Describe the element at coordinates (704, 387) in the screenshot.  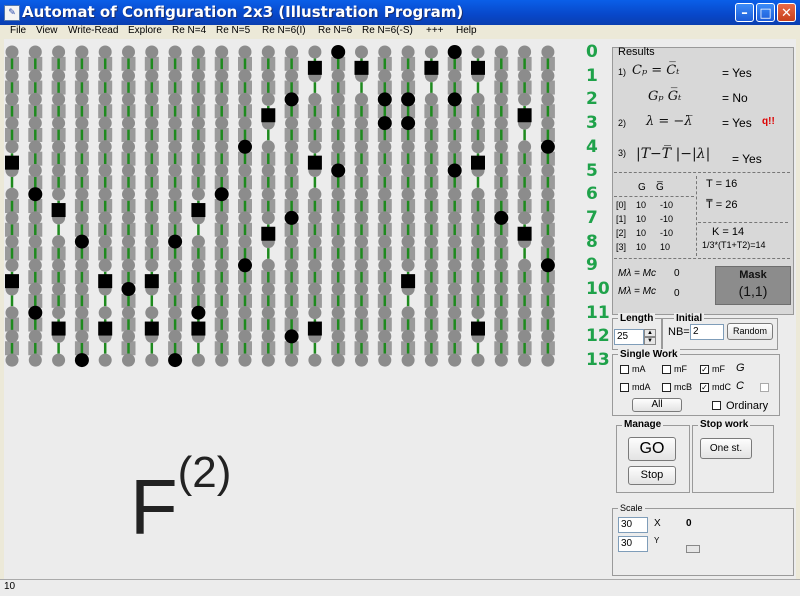
I see `checkbox-mdc: ✓` at that location.